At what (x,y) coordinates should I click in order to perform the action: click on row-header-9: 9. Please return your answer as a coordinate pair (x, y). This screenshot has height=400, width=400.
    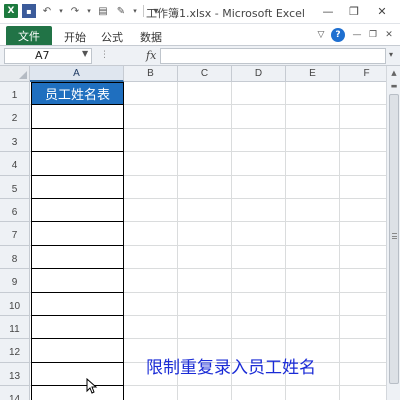
    Looking at the image, I should click on (15, 281).